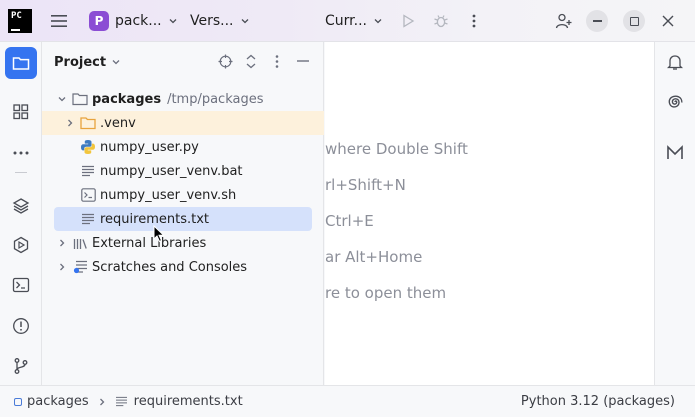  I want to click on crosshair-icon, so click(225, 61).